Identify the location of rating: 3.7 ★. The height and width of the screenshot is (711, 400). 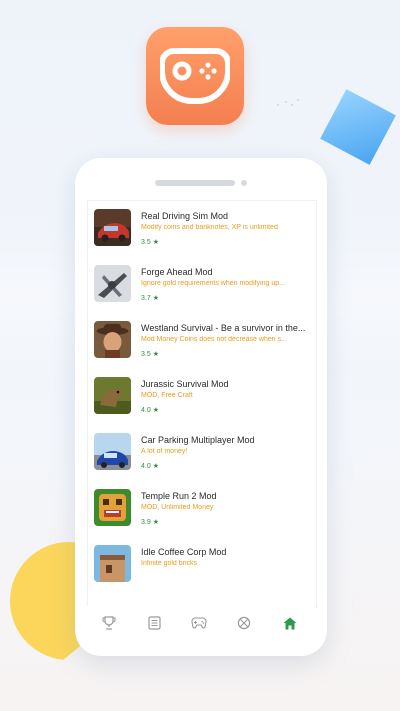
(150, 298).